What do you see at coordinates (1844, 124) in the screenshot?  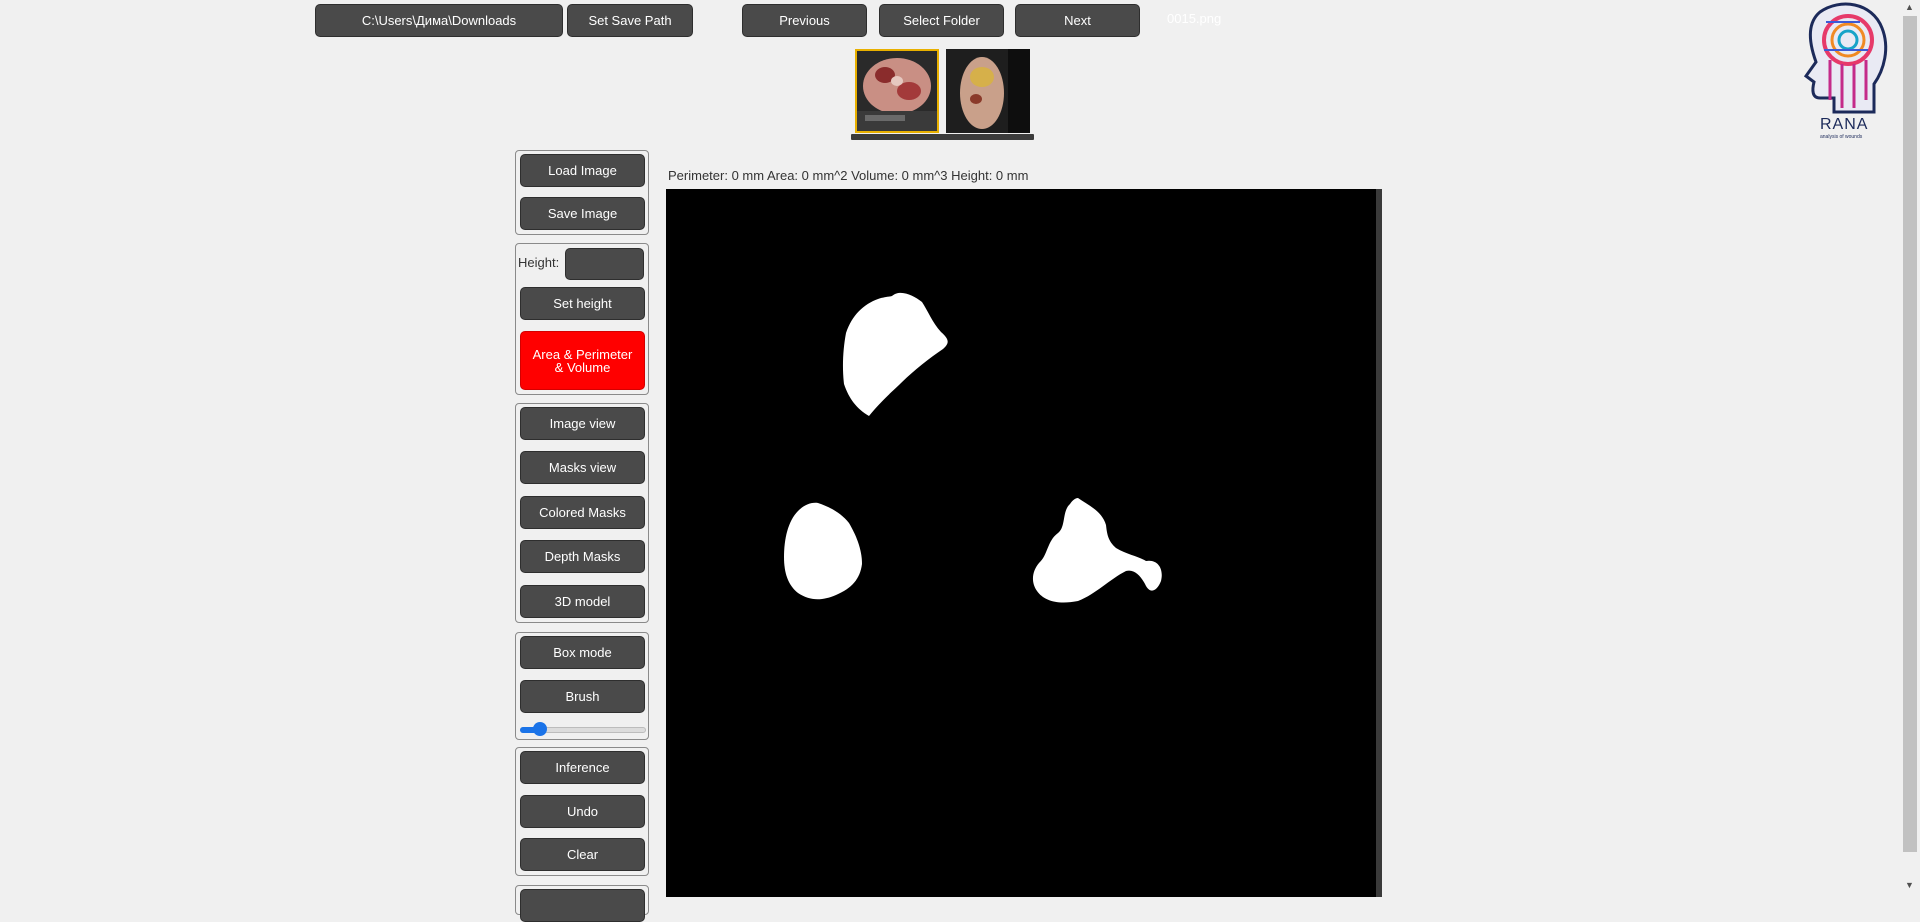 I see `logo-name: RANA` at bounding box center [1844, 124].